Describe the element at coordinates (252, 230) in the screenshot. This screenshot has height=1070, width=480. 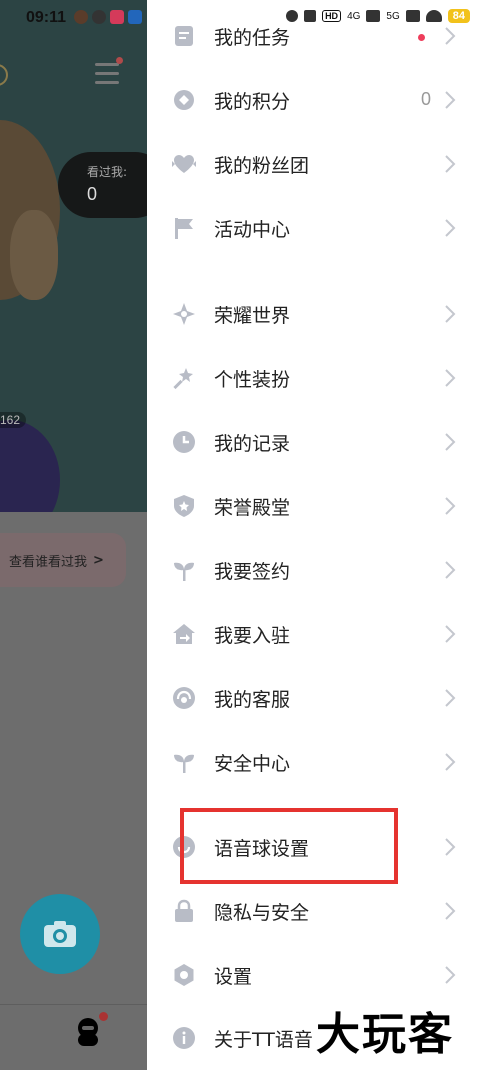
I see `menu-item-label: 活动中心` at that location.